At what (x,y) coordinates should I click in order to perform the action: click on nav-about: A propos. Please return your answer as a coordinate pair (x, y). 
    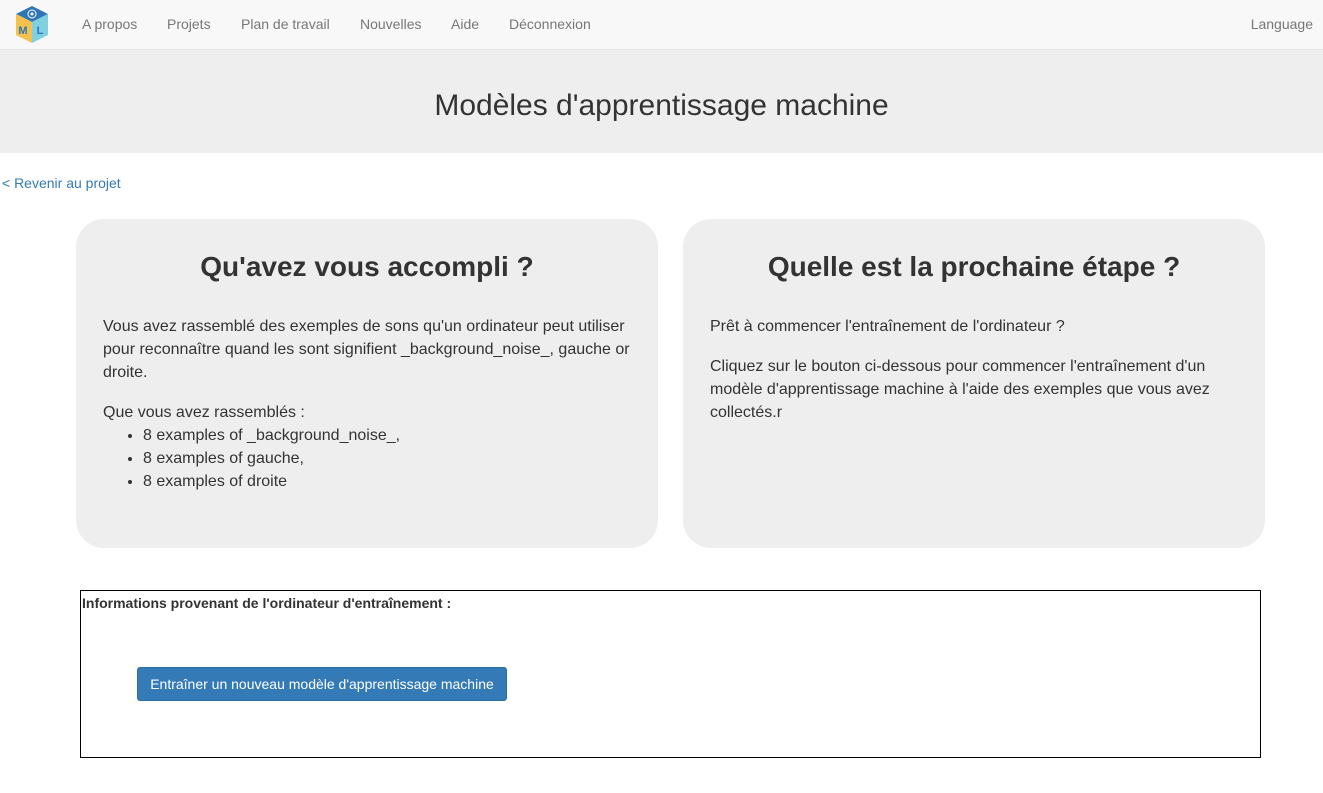
    Looking at the image, I should click on (109, 24).